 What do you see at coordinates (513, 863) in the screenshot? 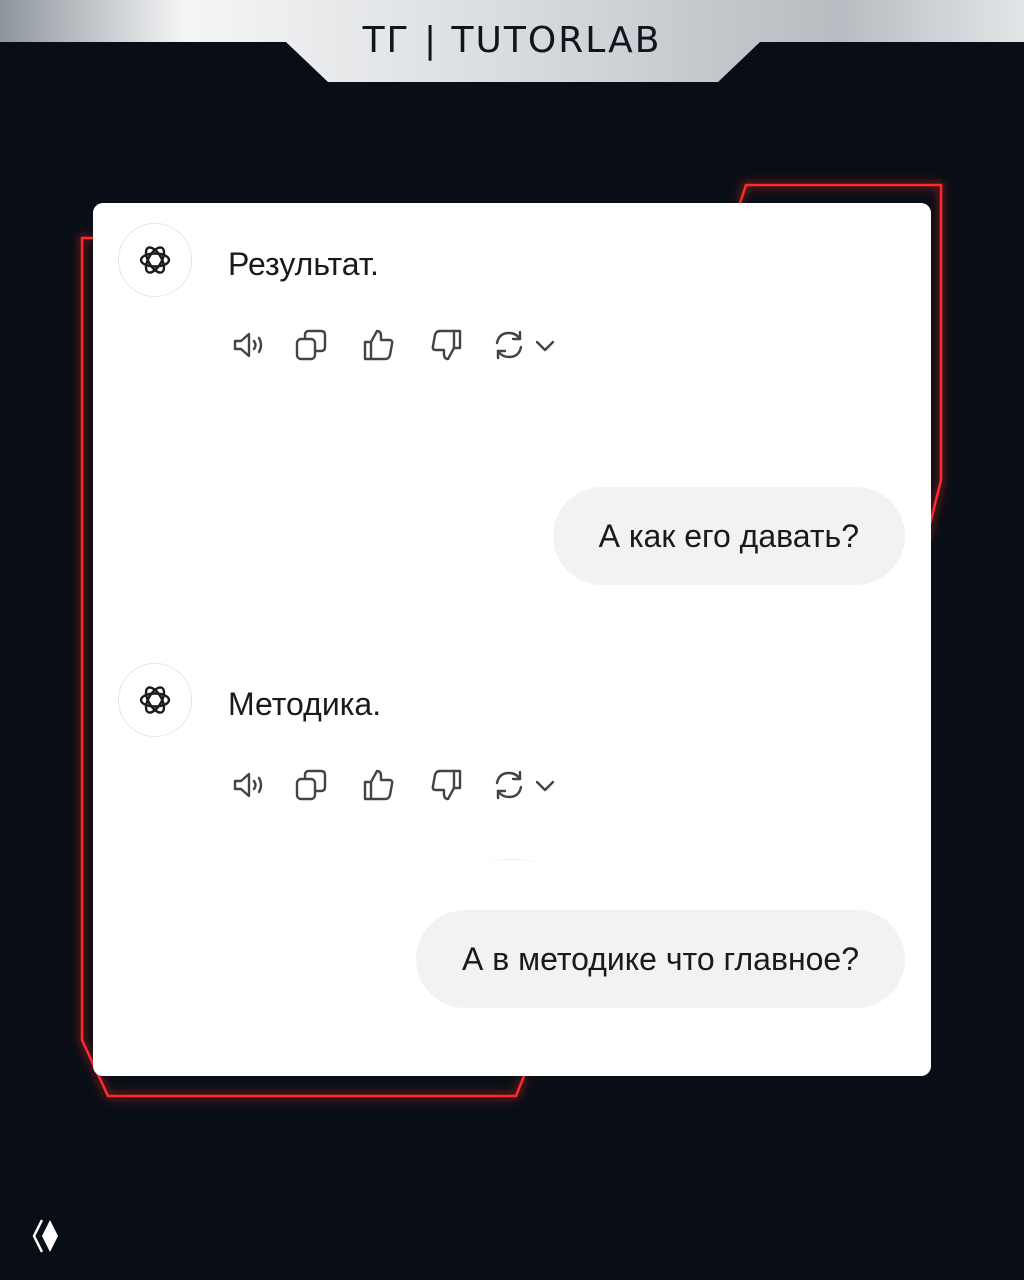
I see `scroll-down-hint` at bounding box center [513, 863].